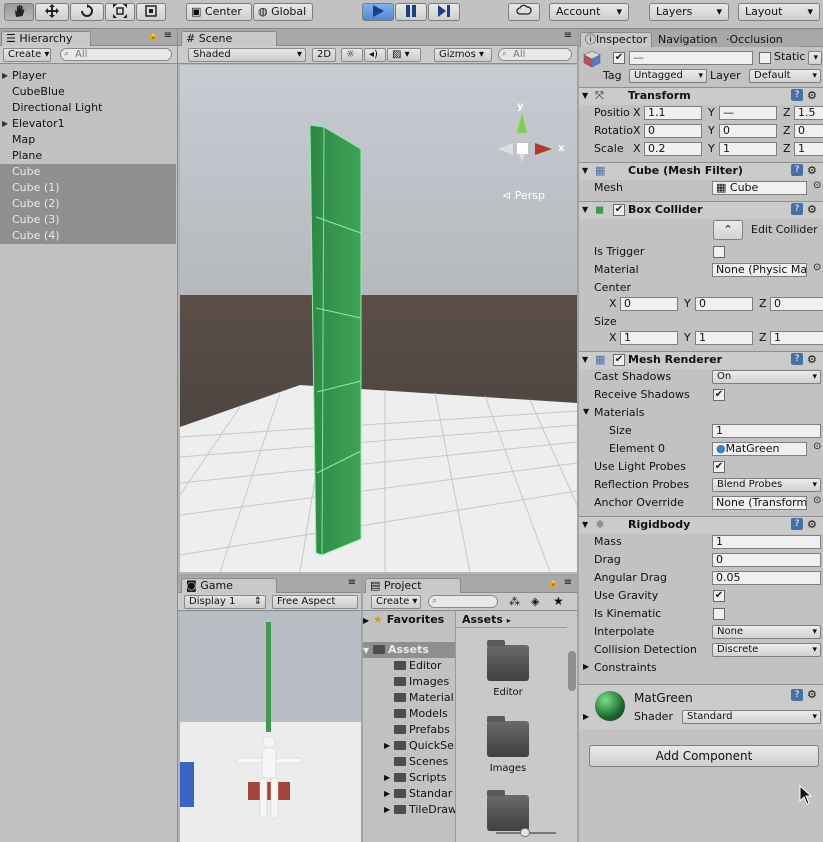 This screenshot has width=823, height=842. I want to click on hierarchy-item: CubeBlue, so click(88, 92).